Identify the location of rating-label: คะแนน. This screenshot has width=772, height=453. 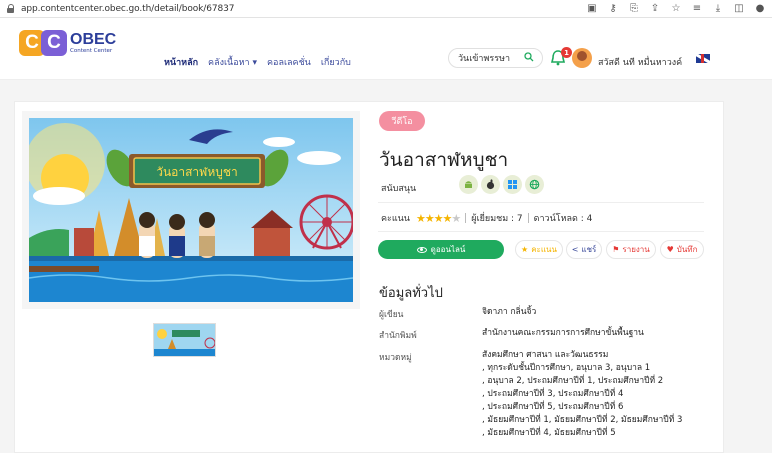
(395, 219).